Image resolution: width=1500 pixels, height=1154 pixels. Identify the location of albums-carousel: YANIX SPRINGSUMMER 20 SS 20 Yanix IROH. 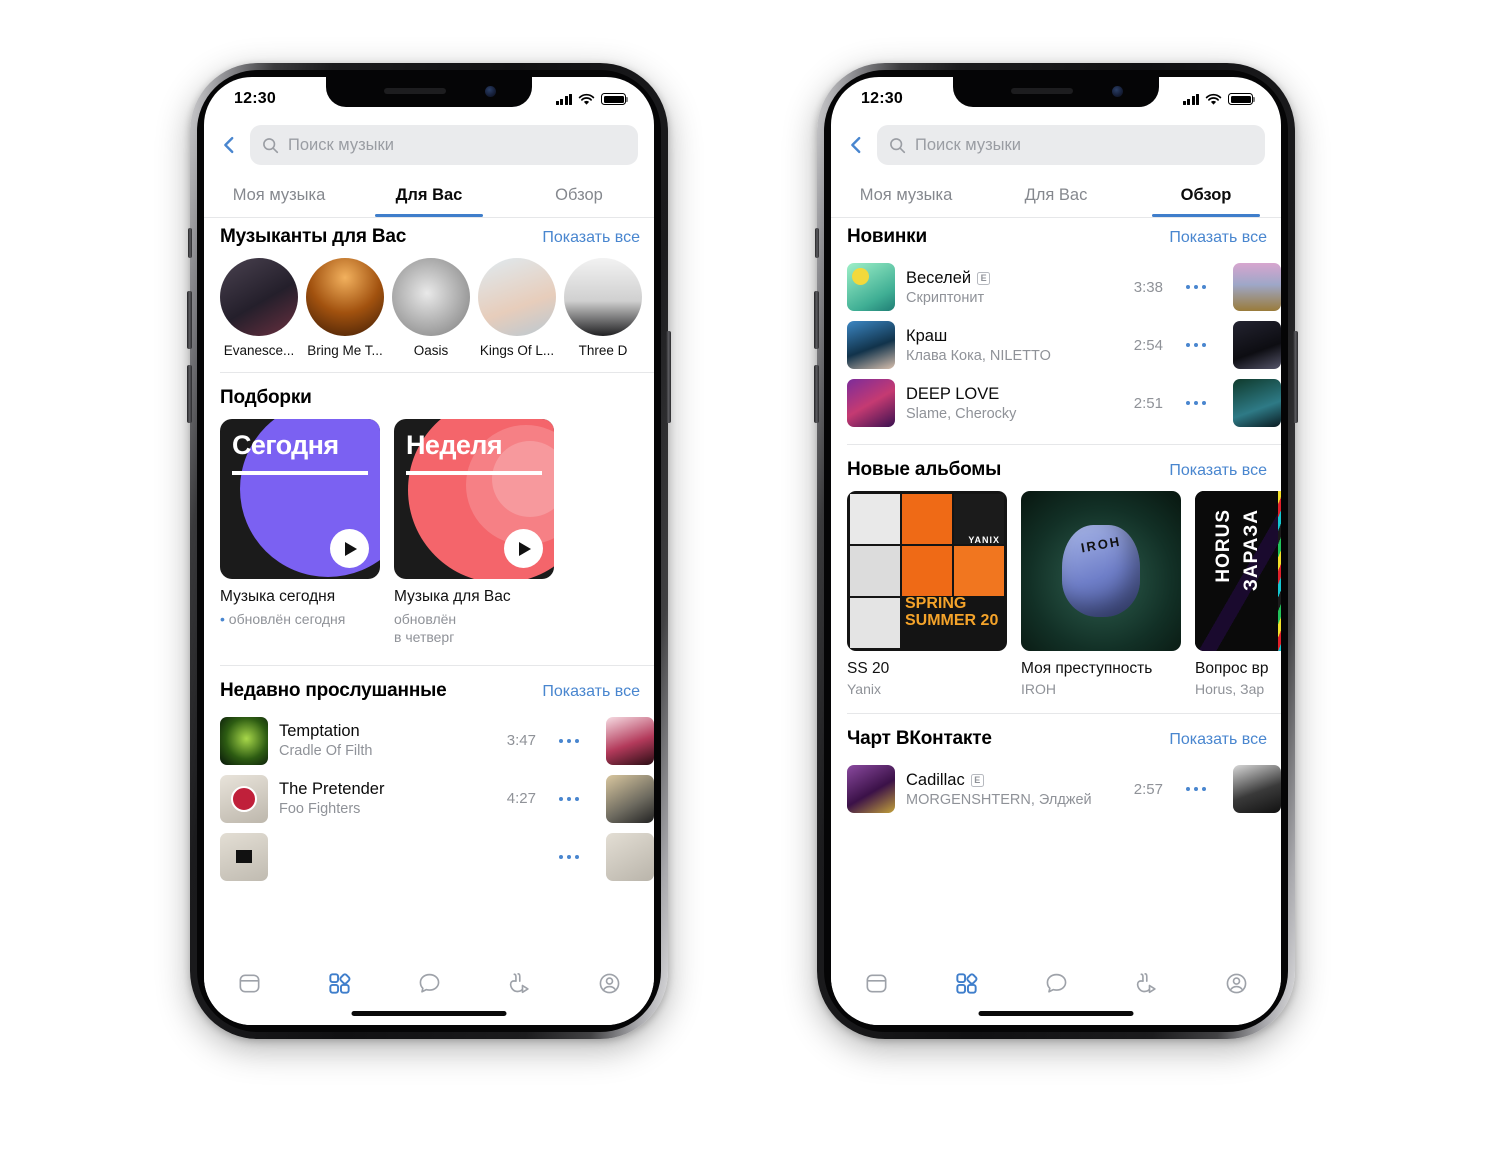
(1056, 594).